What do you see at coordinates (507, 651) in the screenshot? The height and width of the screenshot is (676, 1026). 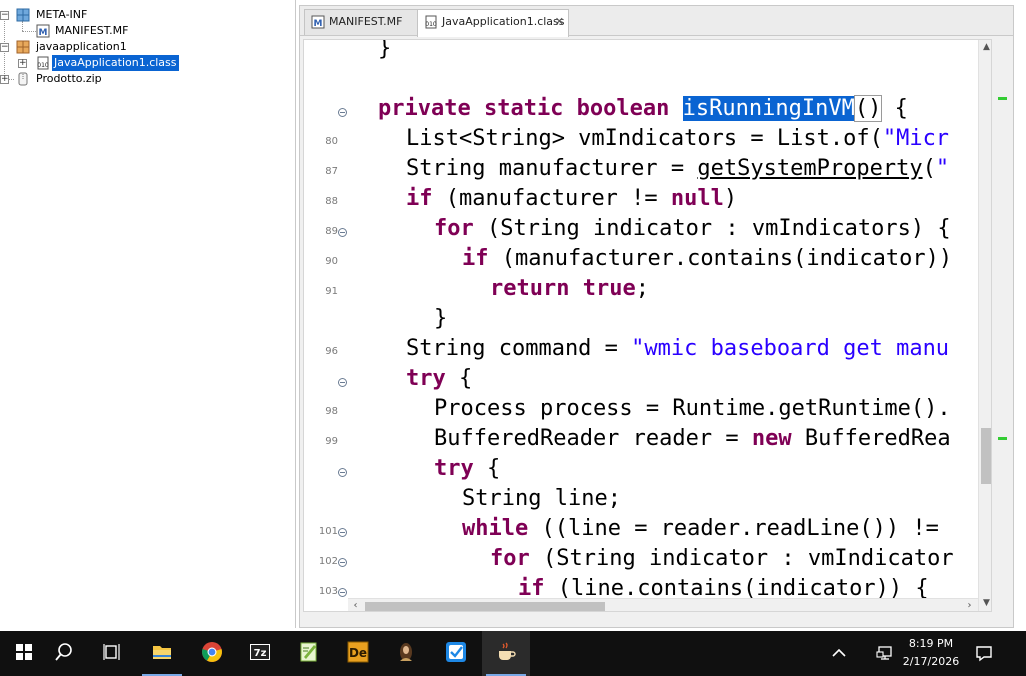 I see `java-cup-icon` at bounding box center [507, 651].